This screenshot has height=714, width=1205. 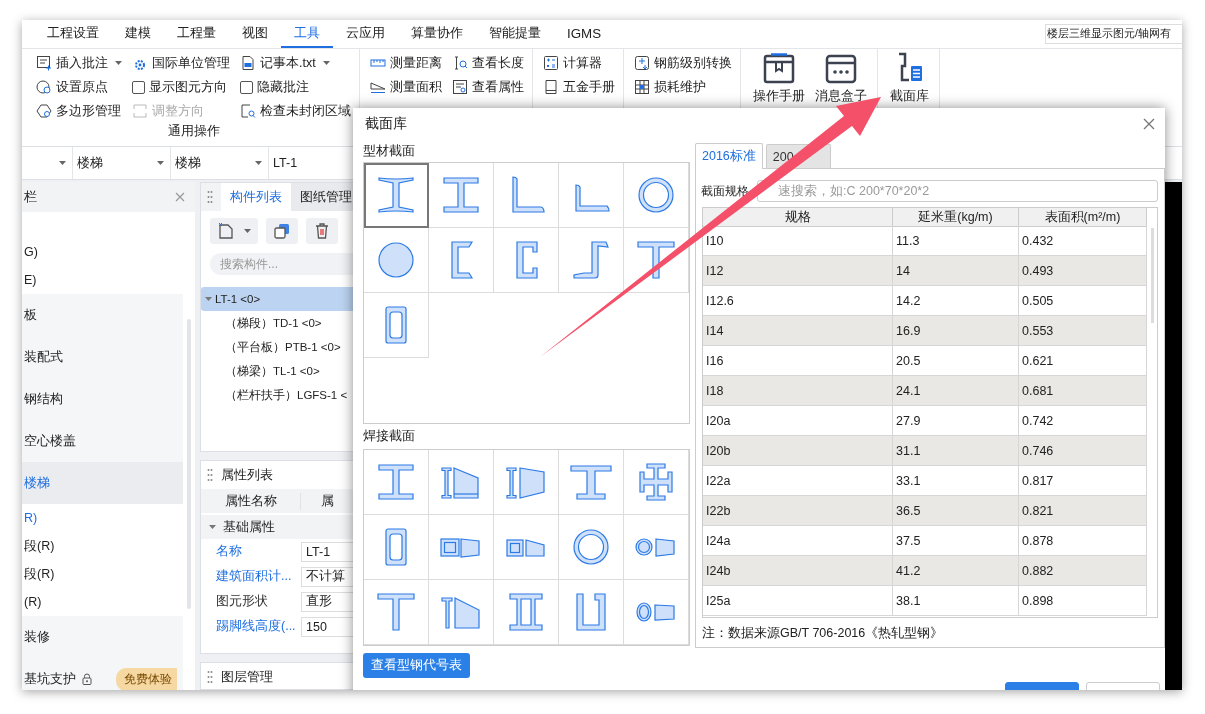 What do you see at coordinates (642, 87) in the screenshot?
I see `grid-icon` at bounding box center [642, 87].